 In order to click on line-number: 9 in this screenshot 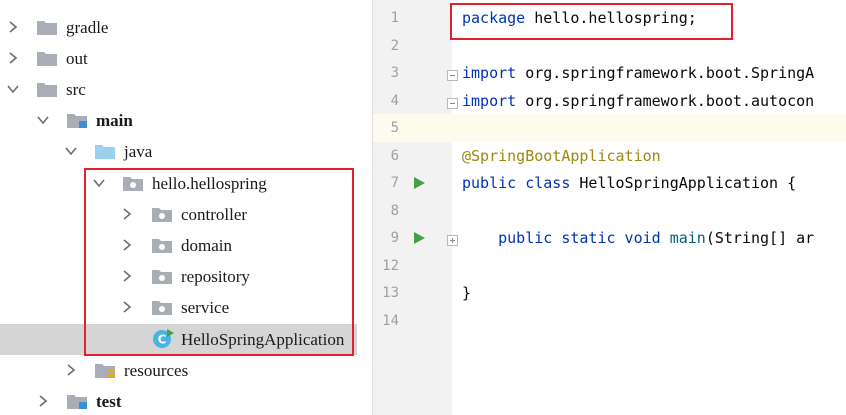, I will do `click(394, 238)`.